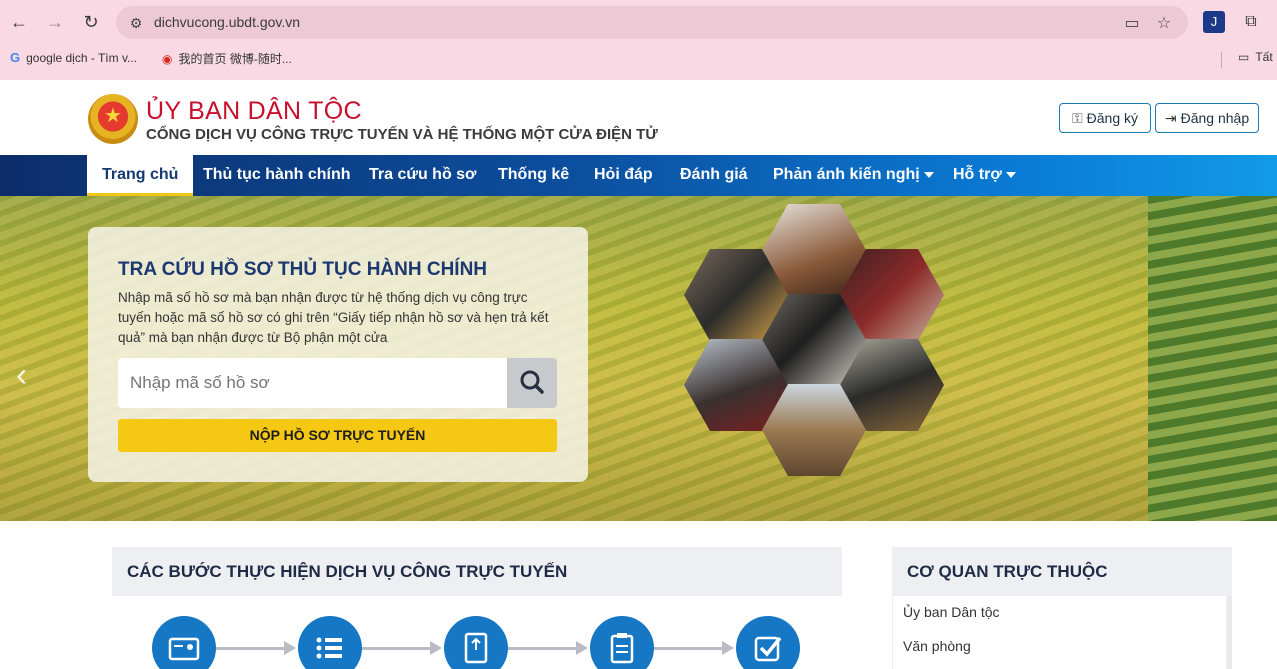 The width and height of the screenshot is (1277, 669). I want to click on search-icon, so click(532, 382).